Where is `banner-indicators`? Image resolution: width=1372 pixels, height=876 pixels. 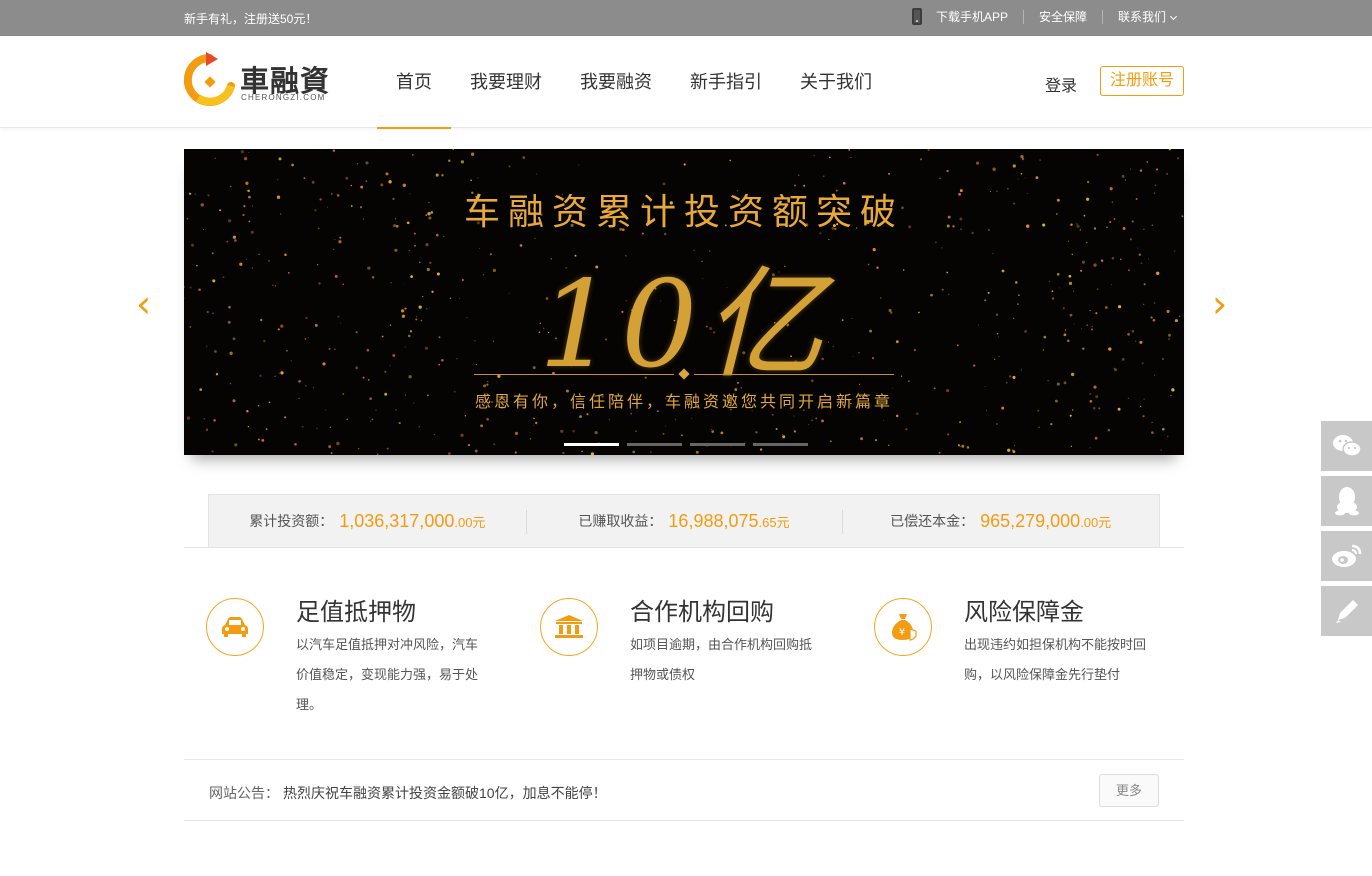 banner-indicators is located at coordinates (686, 444).